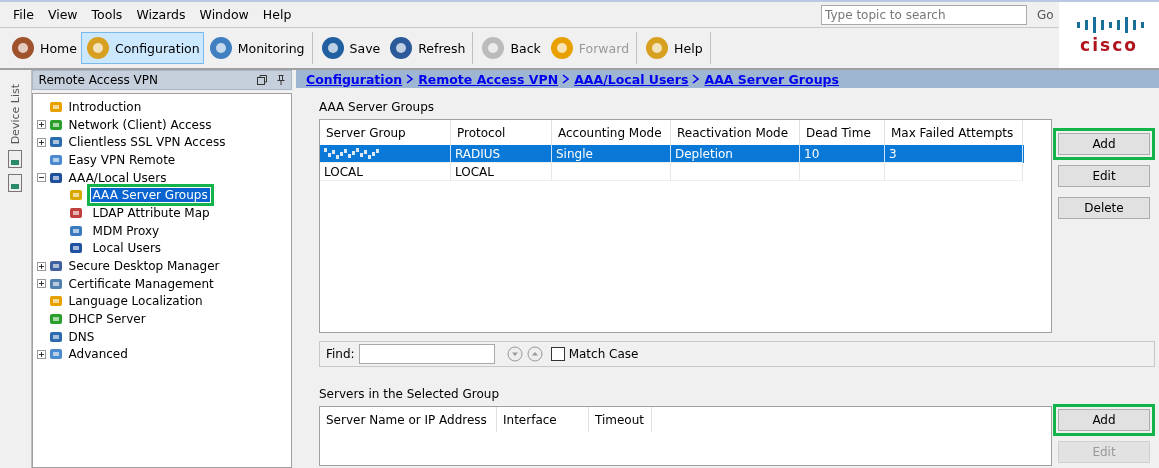  I want to click on find-field, so click(426, 354).